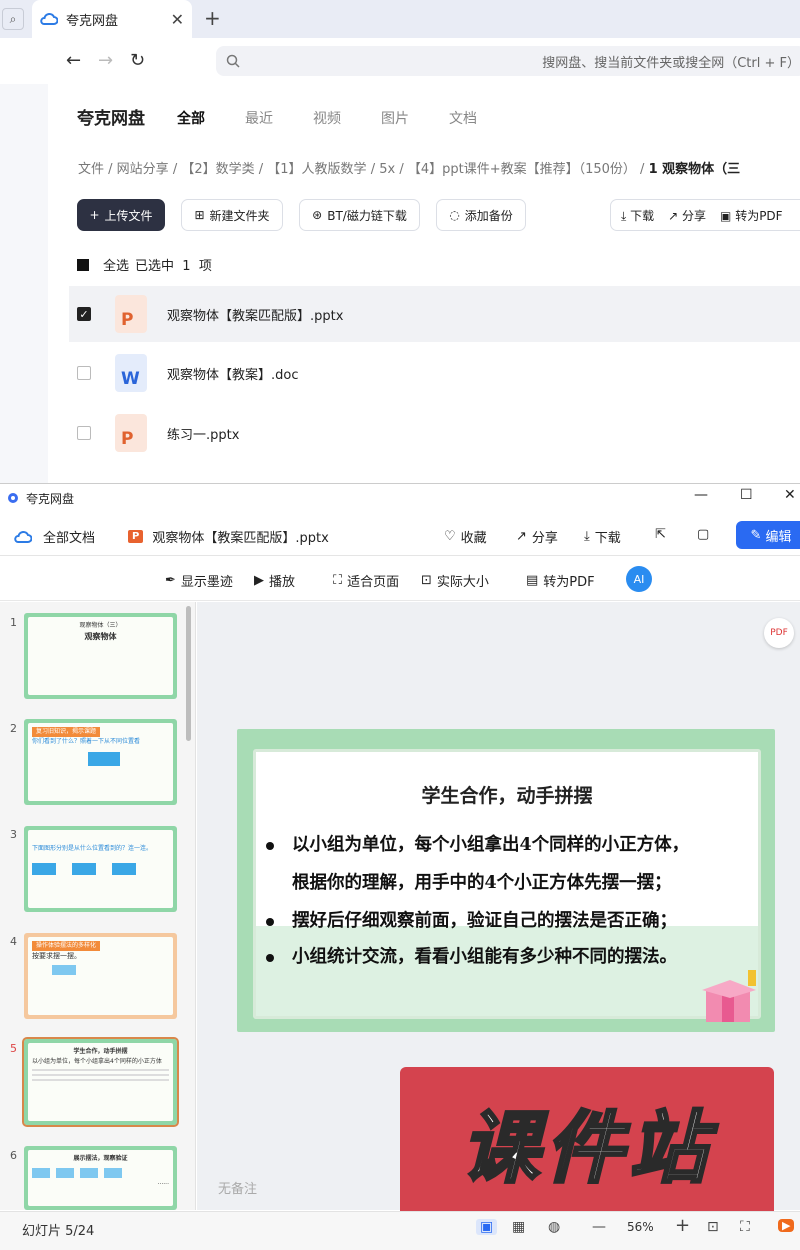  Describe the element at coordinates (434, 314) in the screenshot. I see `file-row: ✓ P 观察物体【教案匹配版】.pptx` at that location.